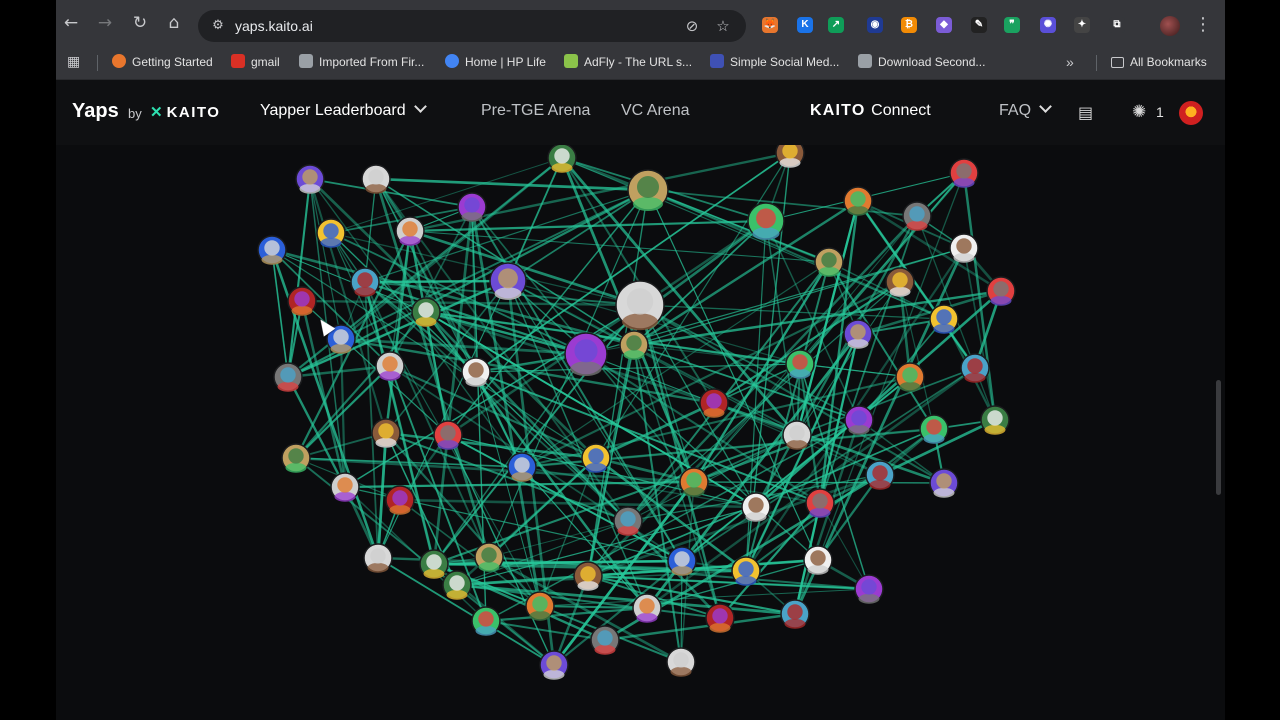 This screenshot has width=1280, height=720. What do you see at coordinates (647, 608) in the screenshot?
I see `avatar-grey-pixel` at bounding box center [647, 608].